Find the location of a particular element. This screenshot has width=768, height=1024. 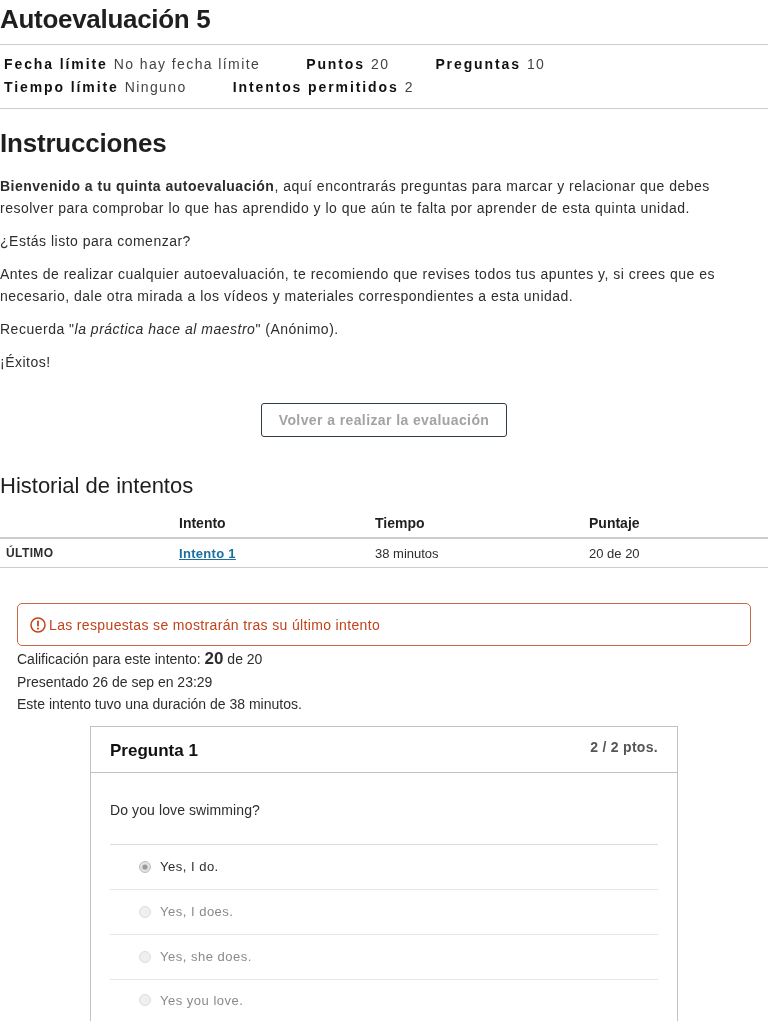

detail-value: 20 is located at coordinates (380, 64).